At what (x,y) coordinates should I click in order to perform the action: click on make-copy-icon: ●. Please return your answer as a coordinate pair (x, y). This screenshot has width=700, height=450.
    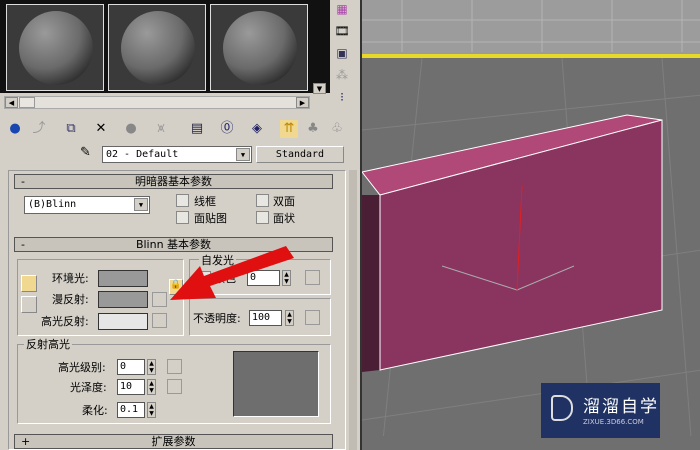
    Looking at the image, I should click on (131, 129).